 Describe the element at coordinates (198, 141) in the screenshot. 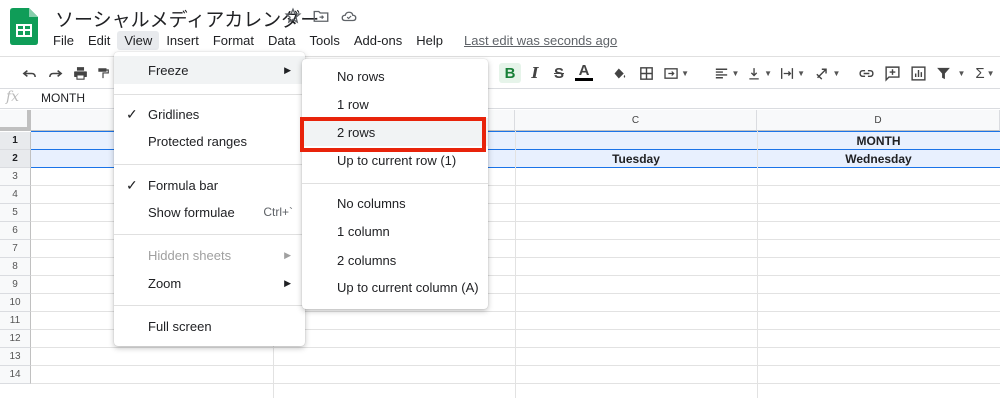

I see `menu-item-label: Protected ranges` at that location.